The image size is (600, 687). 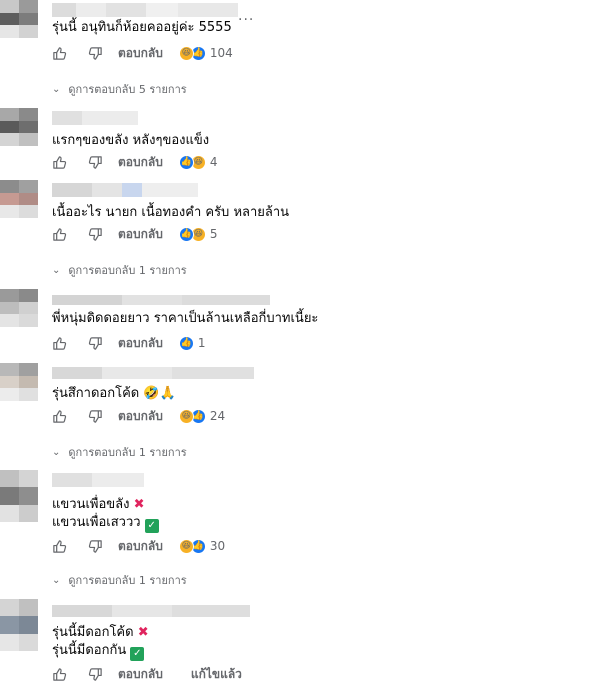 I want to click on comment-text: เนื้ออะไร นายก เนื้อทองคำ ครับ หลายล้าน, so click(x=171, y=212).